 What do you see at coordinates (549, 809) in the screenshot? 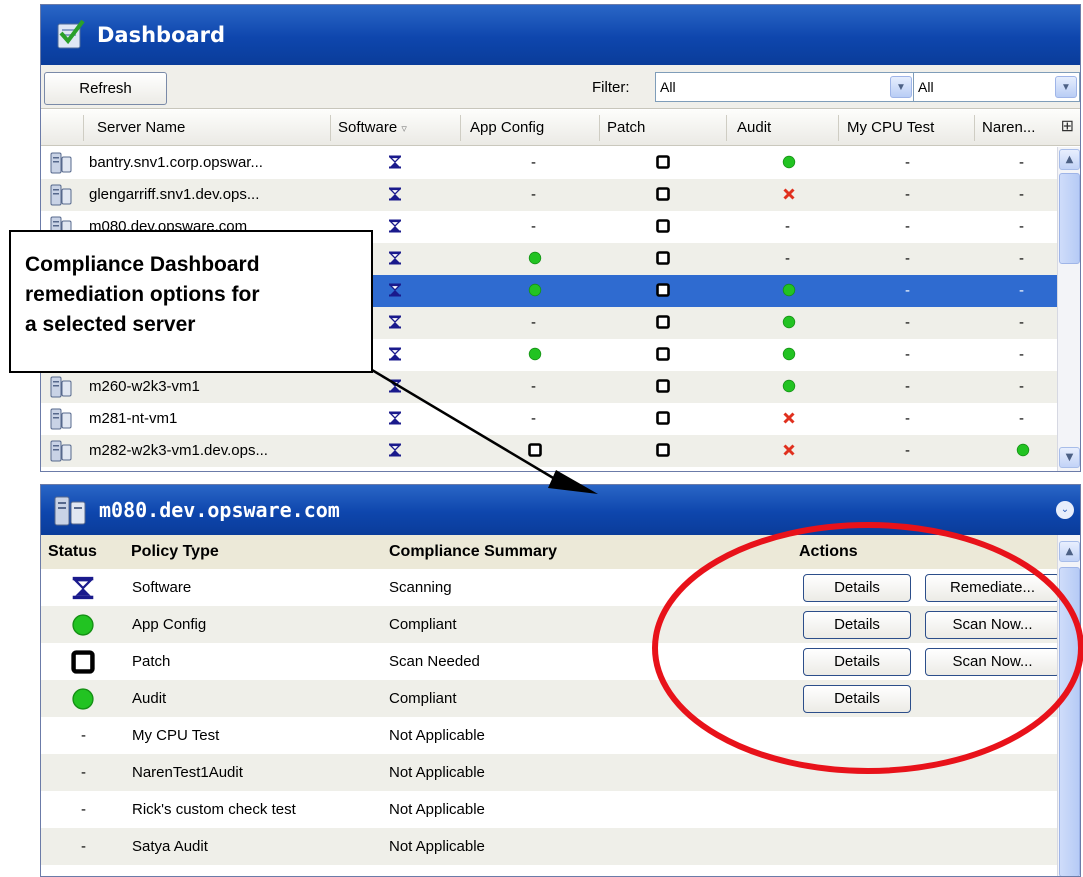
I see `policy-row: - Rick's custom check test Not Applicable` at bounding box center [549, 809].